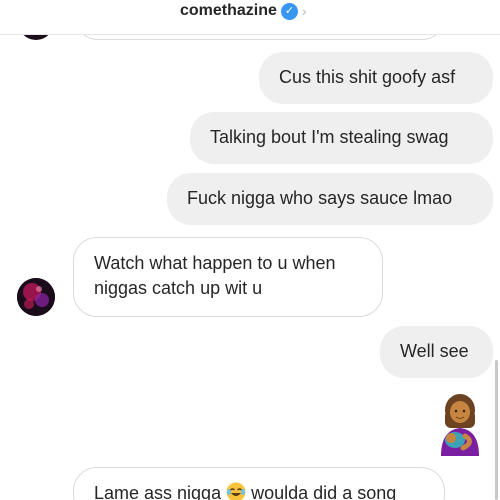  Describe the element at coordinates (304, 11) in the screenshot. I see `chevron-right-icon: ›` at that location.